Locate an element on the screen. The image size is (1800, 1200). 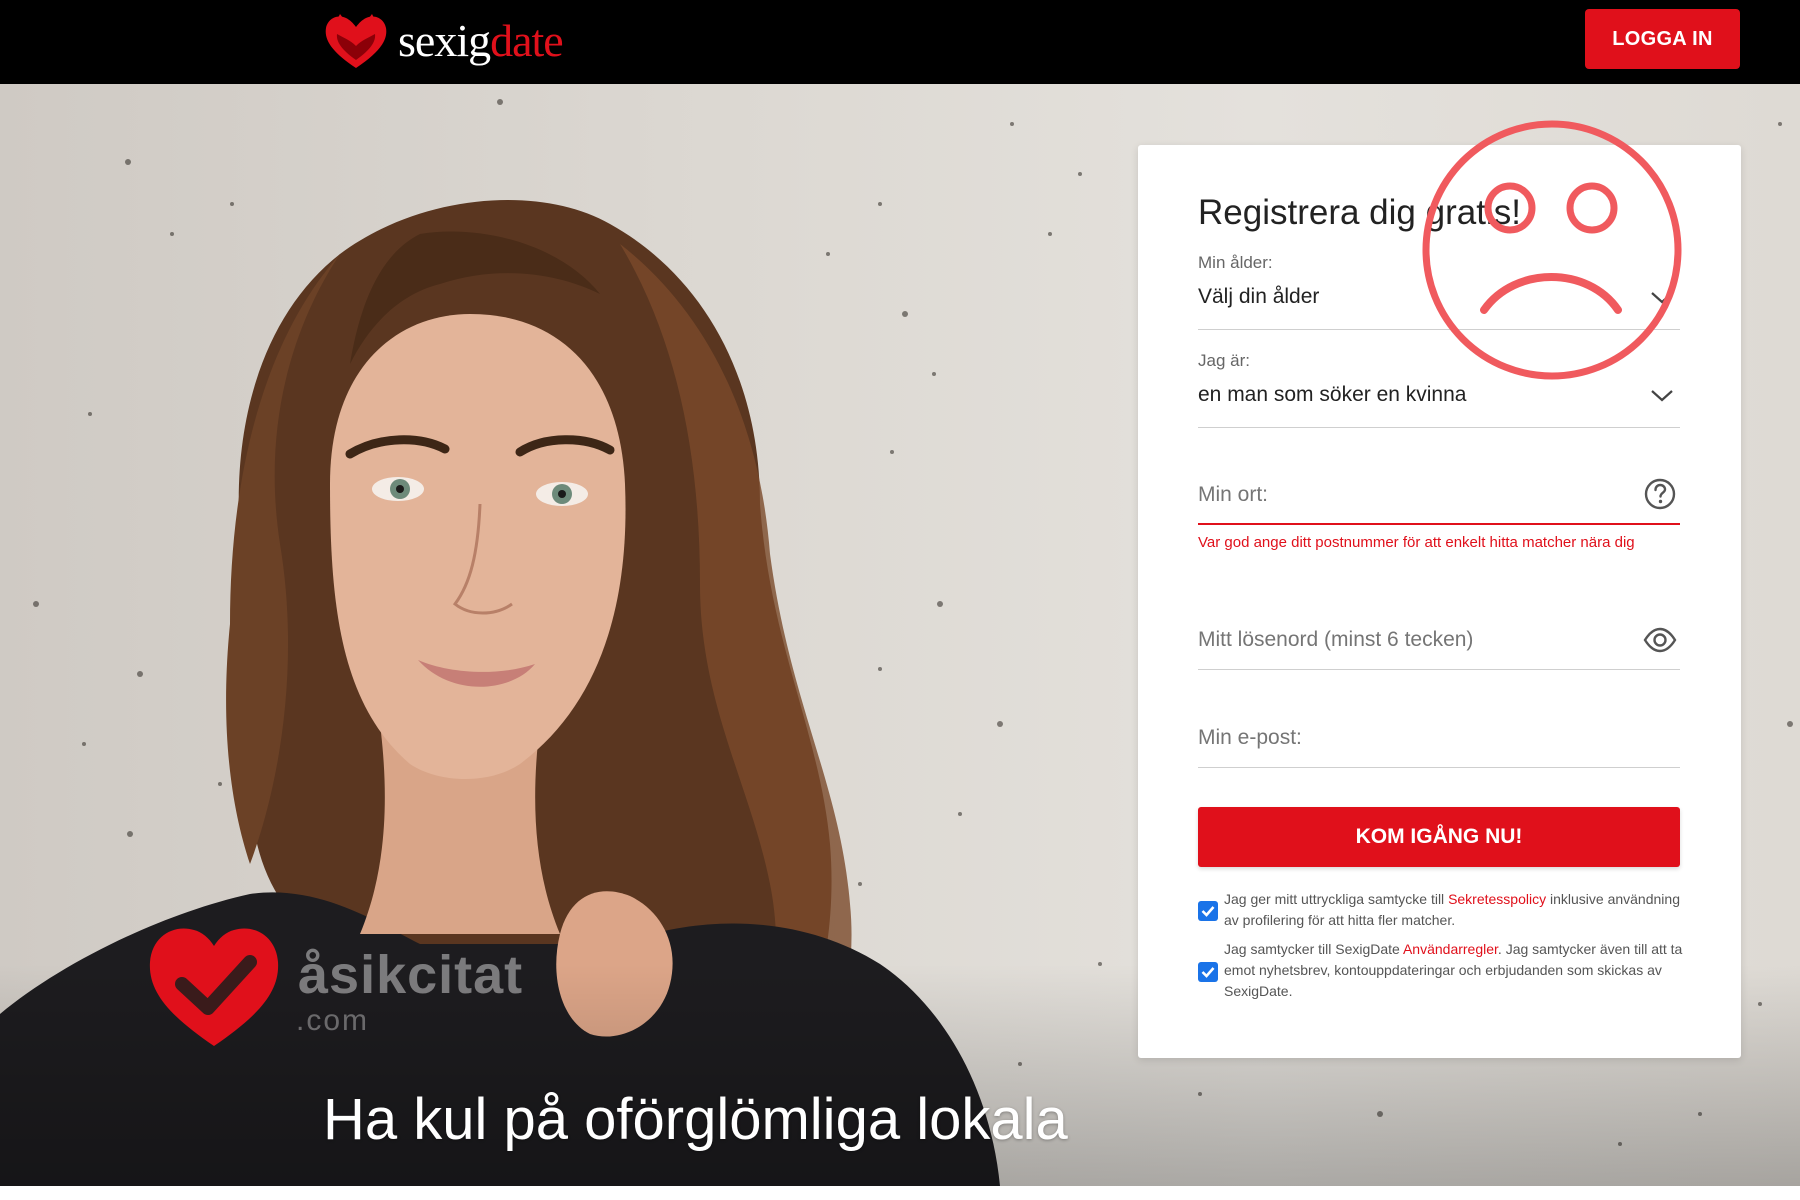
gender-label: Jag är: is located at coordinates (1224, 360).